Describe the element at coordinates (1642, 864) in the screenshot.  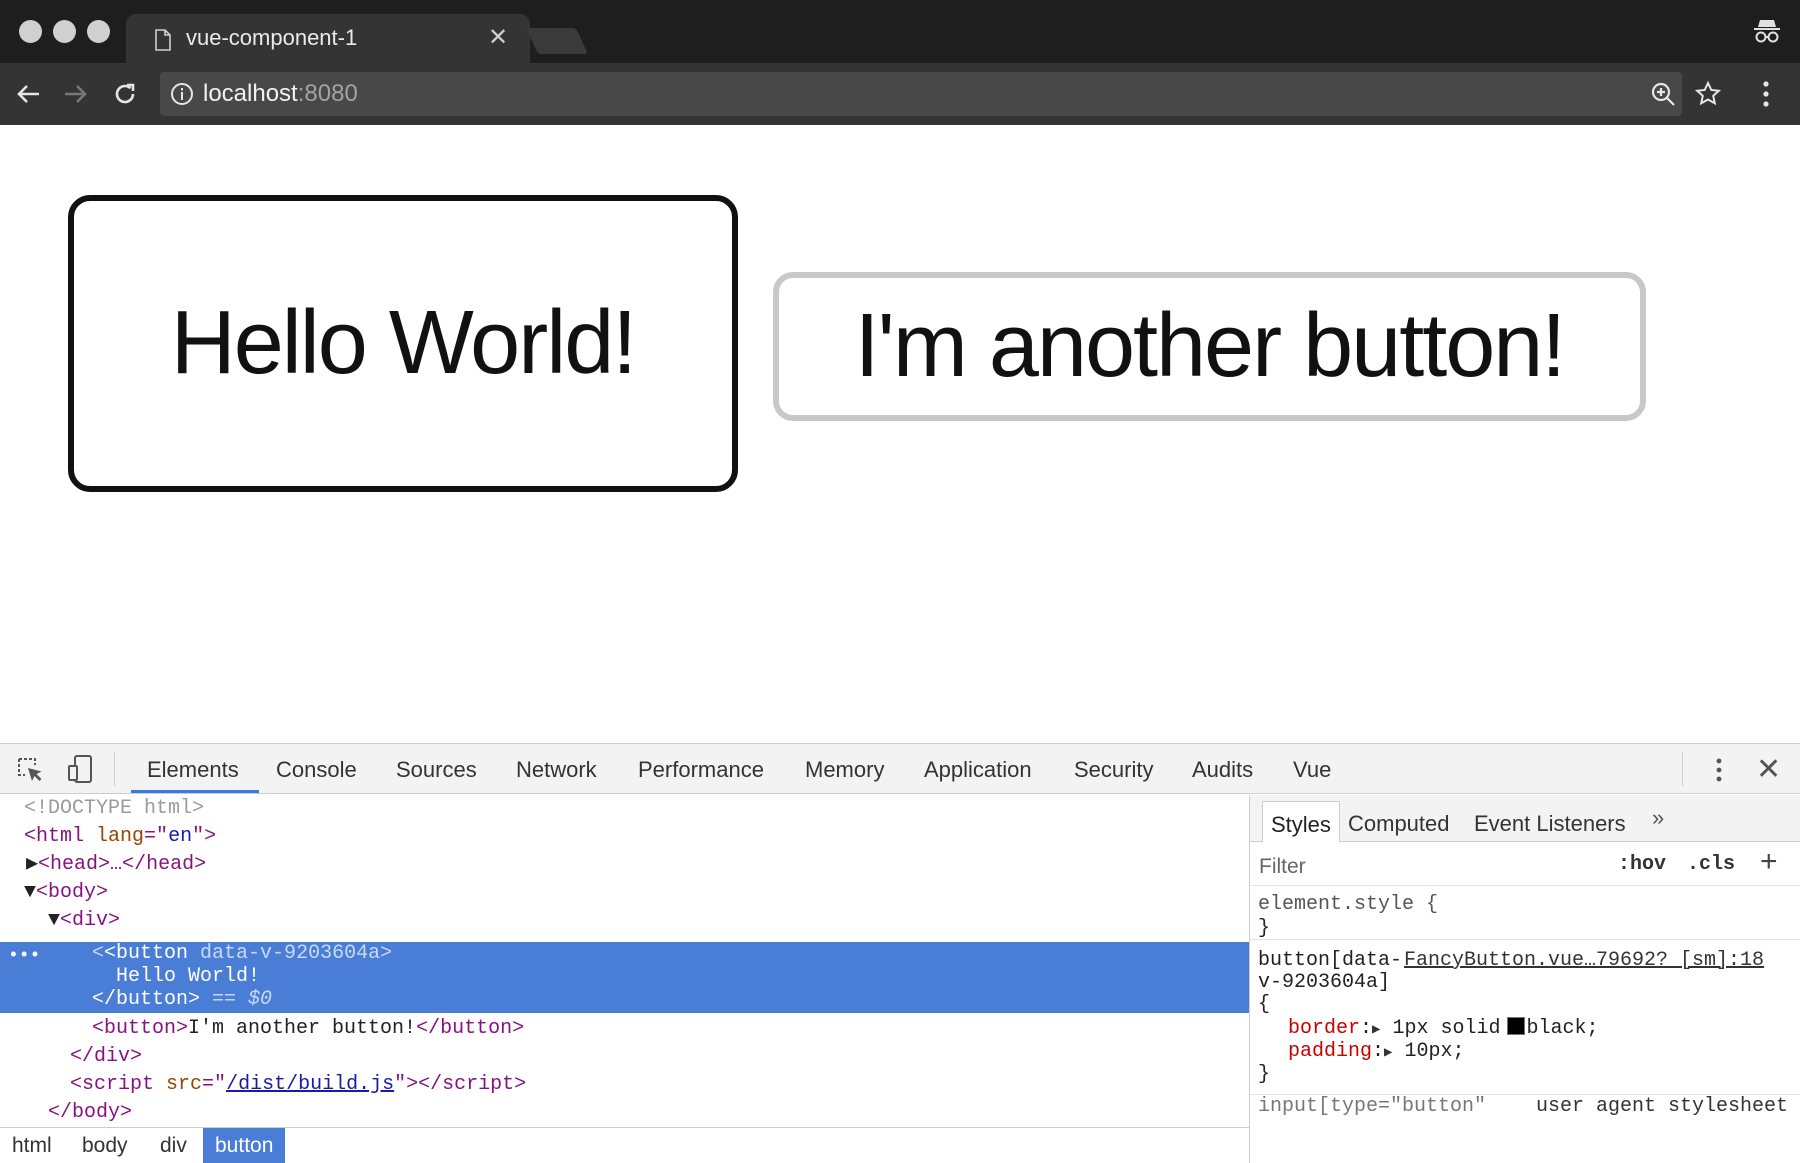
I see `hov-toggle: :hov` at that location.